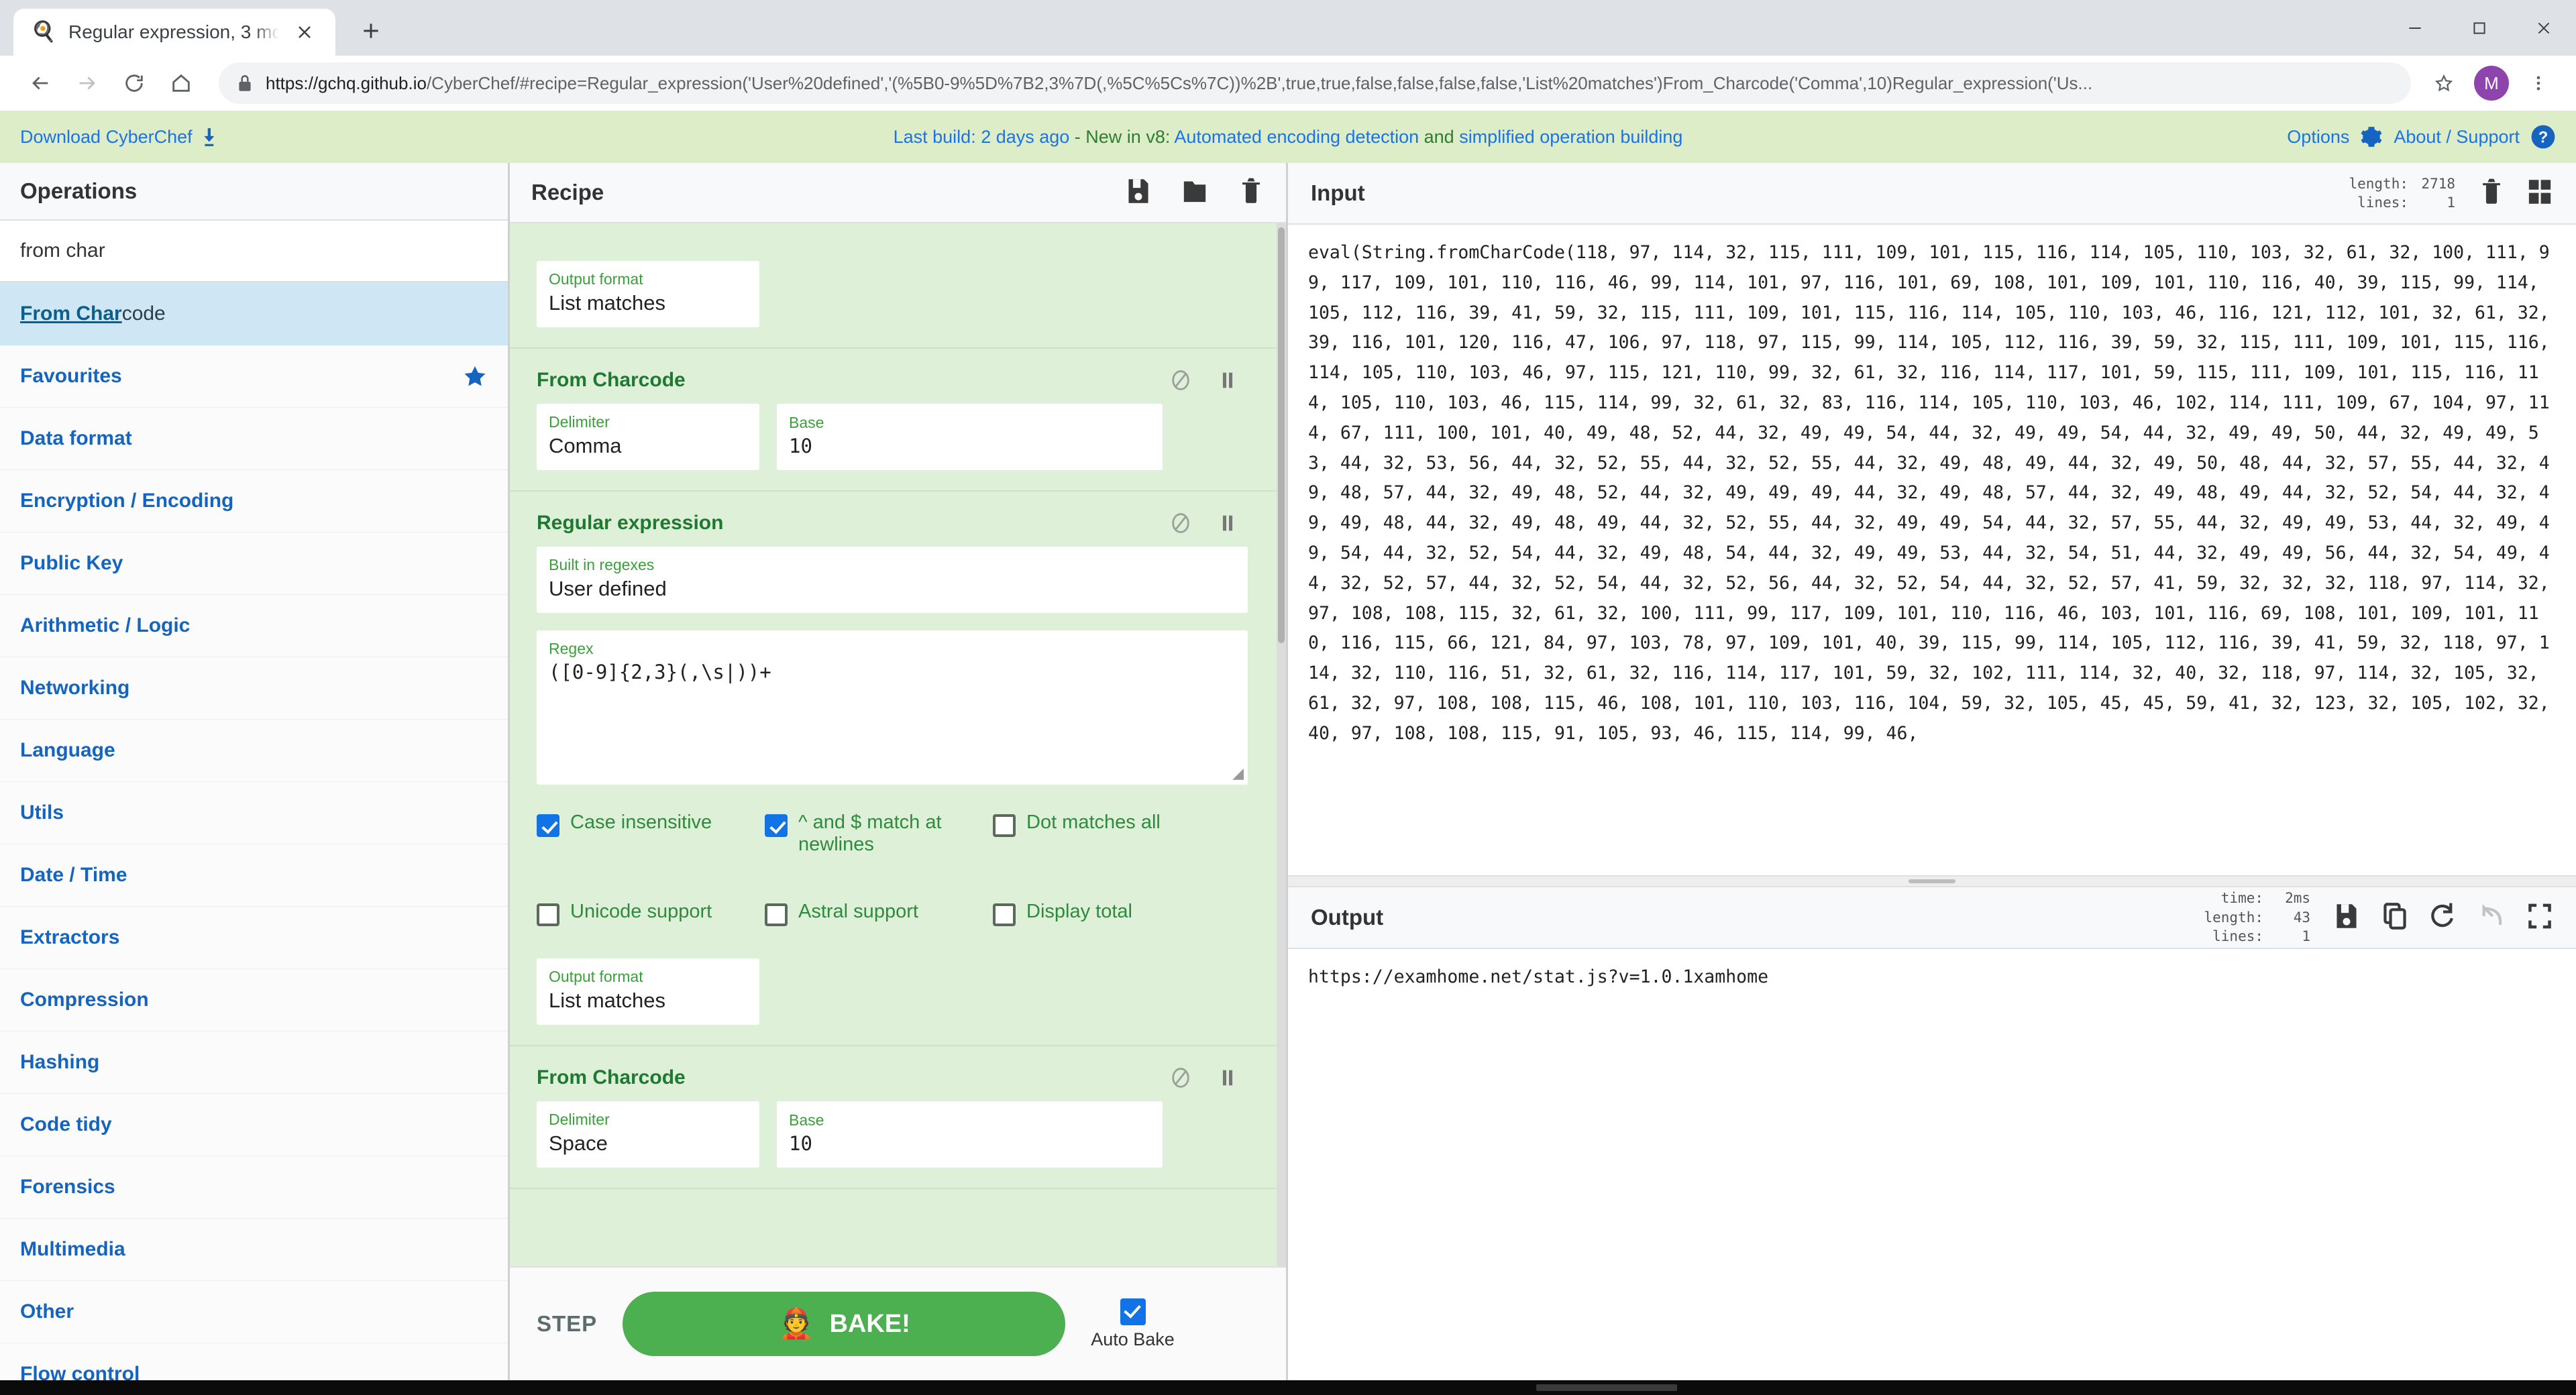  Describe the element at coordinates (1281, 435) in the screenshot. I see `recipe-scrollbar-thumb` at that location.